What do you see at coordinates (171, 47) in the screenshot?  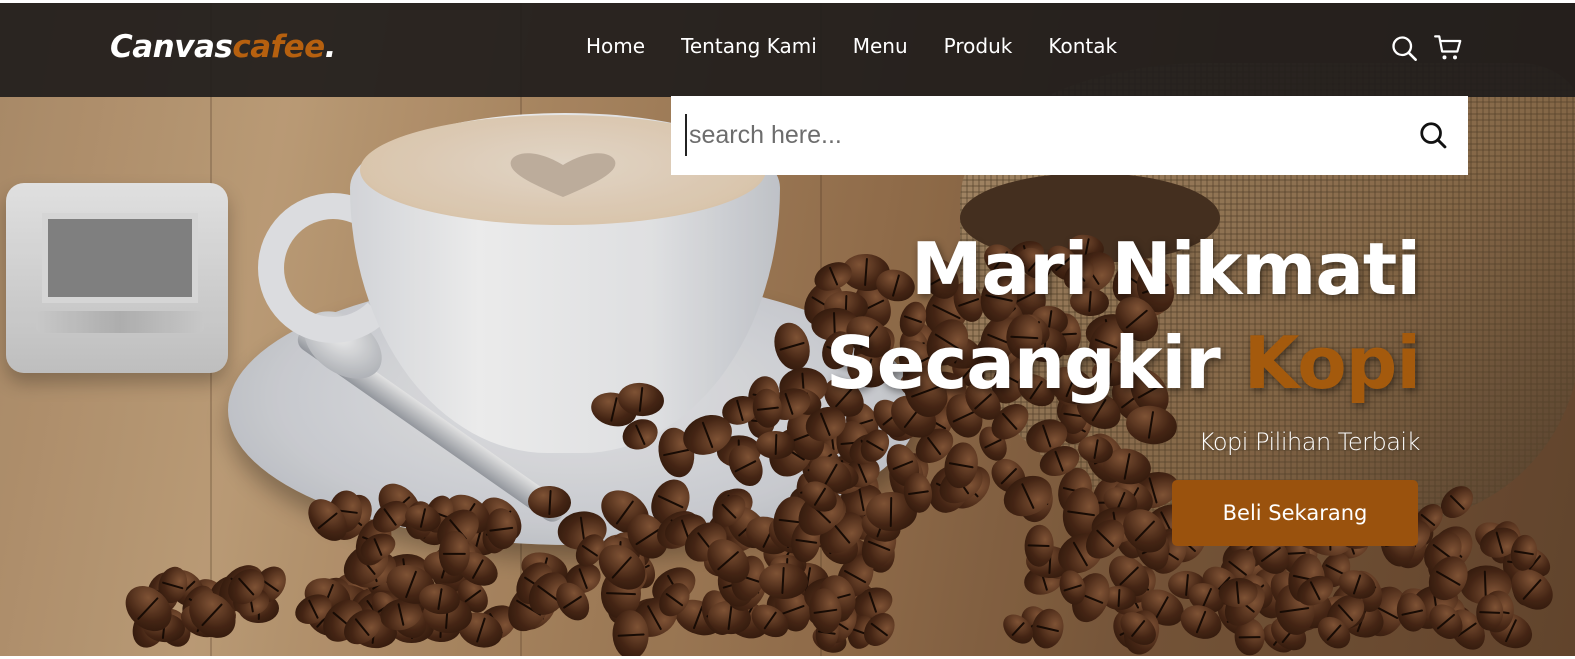 I see `brand-name-main: Canvas` at bounding box center [171, 47].